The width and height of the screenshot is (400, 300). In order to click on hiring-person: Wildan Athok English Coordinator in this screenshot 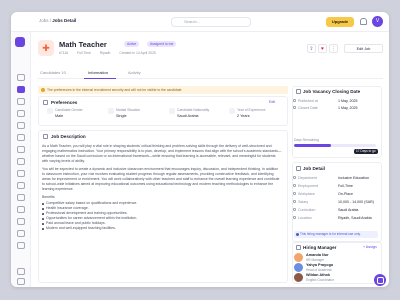, I will do `click(334, 278)`.